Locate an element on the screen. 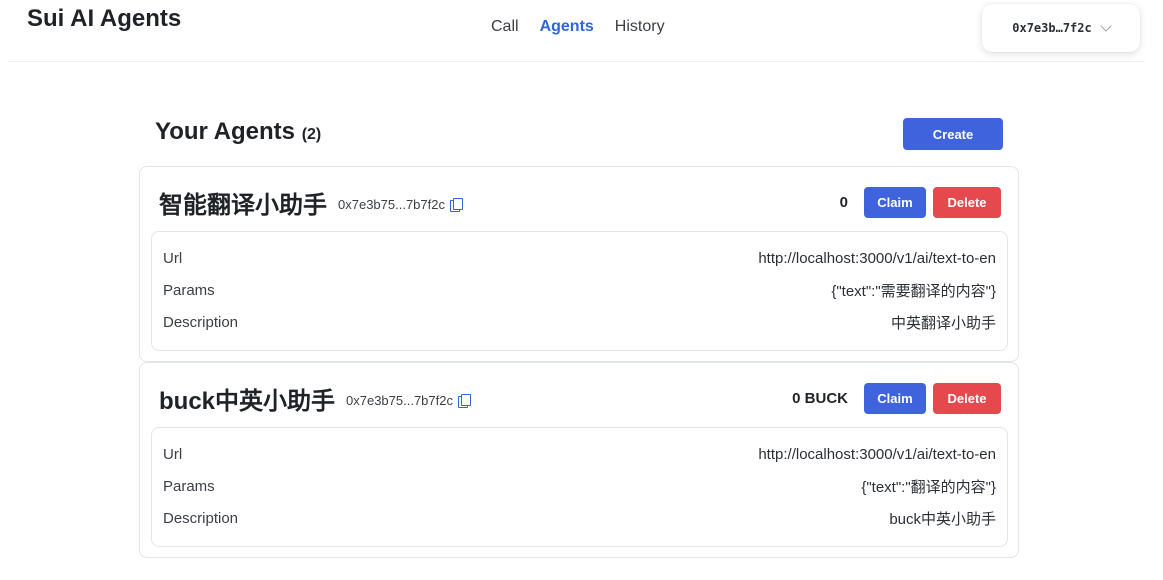 This screenshot has width=1163, height=580. nav-history: History is located at coordinates (640, 27).